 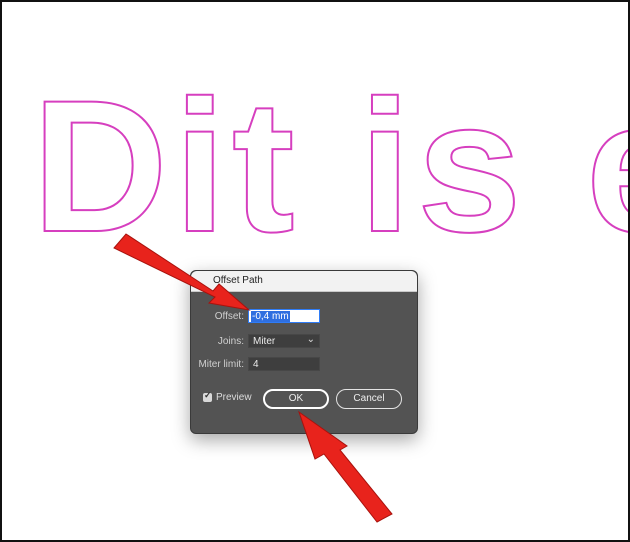 What do you see at coordinates (182, 272) in the screenshot?
I see `arrow-to-offset-icon` at bounding box center [182, 272].